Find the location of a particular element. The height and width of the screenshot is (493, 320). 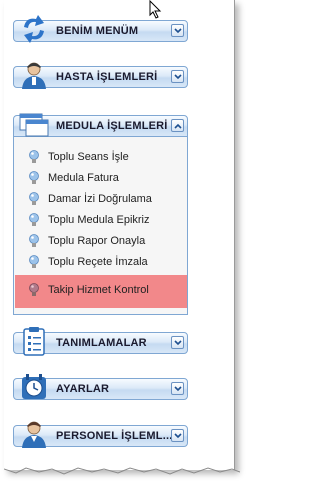

mouse-cursor-icon is located at coordinates (155, 9).